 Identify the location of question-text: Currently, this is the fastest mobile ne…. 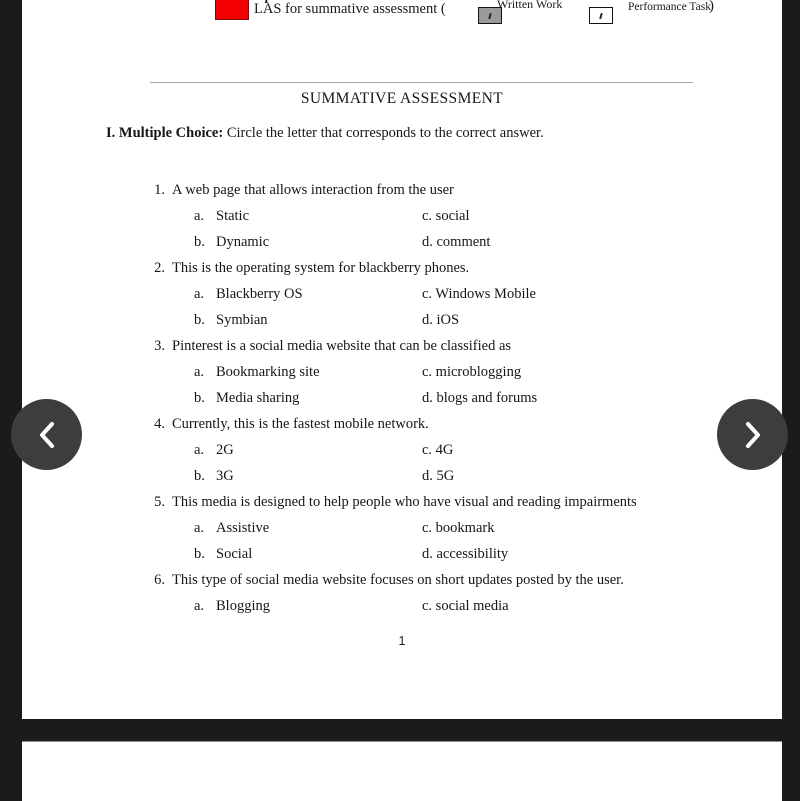
(300, 424).